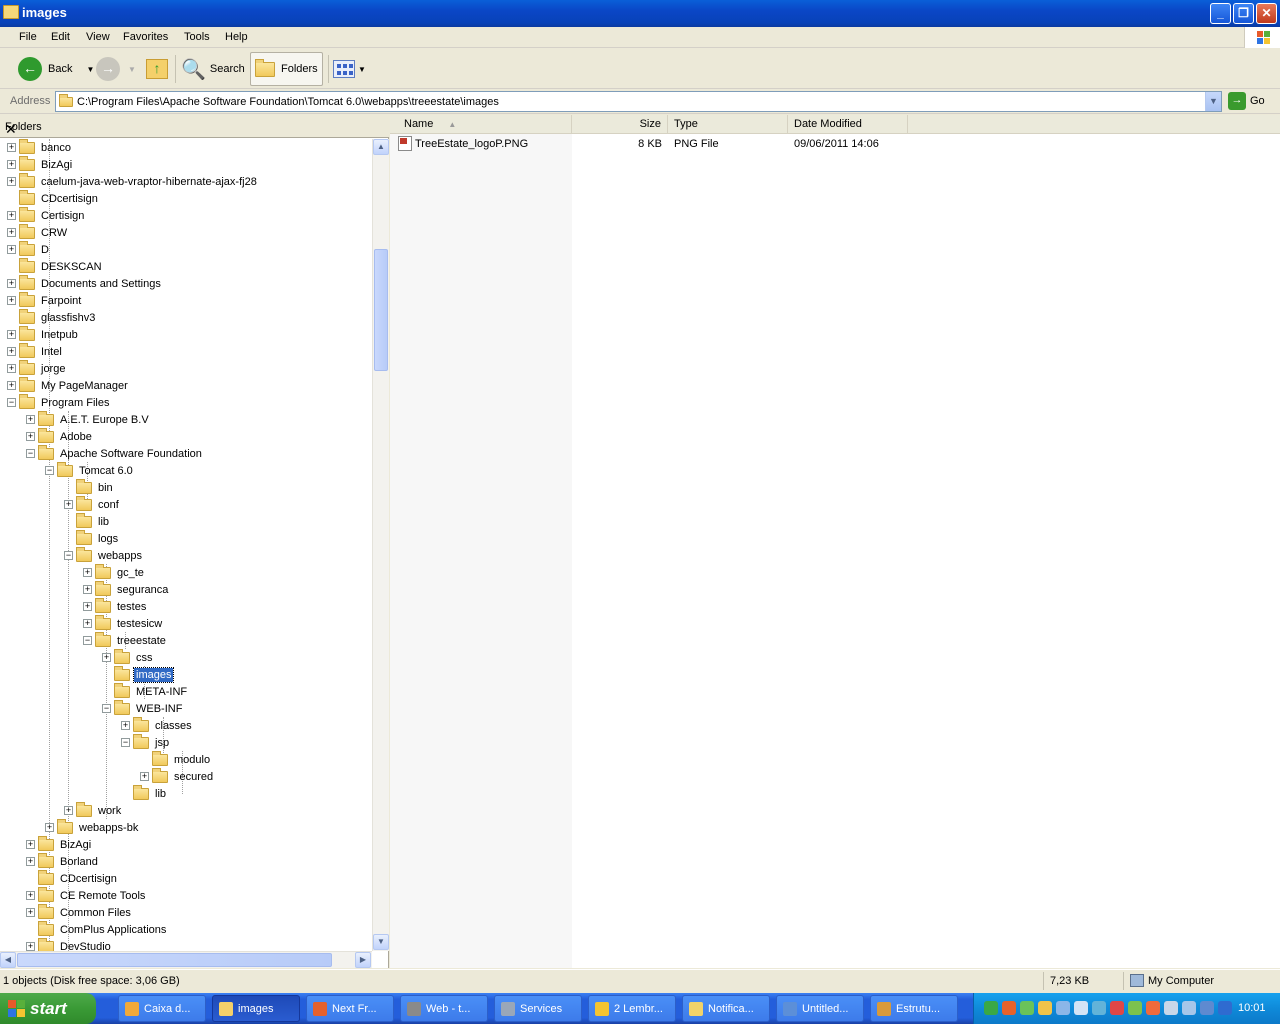 The width and height of the screenshot is (1280, 1024). I want to click on forward-button: → ▼, so click(116, 69).